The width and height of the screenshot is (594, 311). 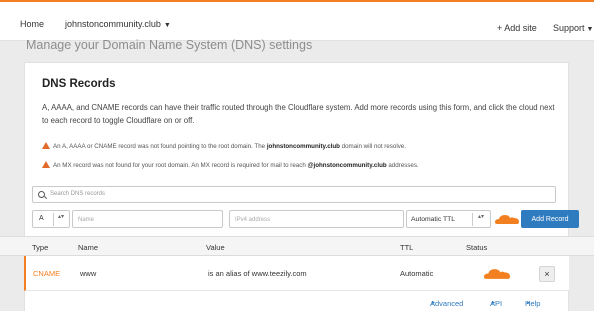 I want to click on record-name: www, so click(x=88, y=273).